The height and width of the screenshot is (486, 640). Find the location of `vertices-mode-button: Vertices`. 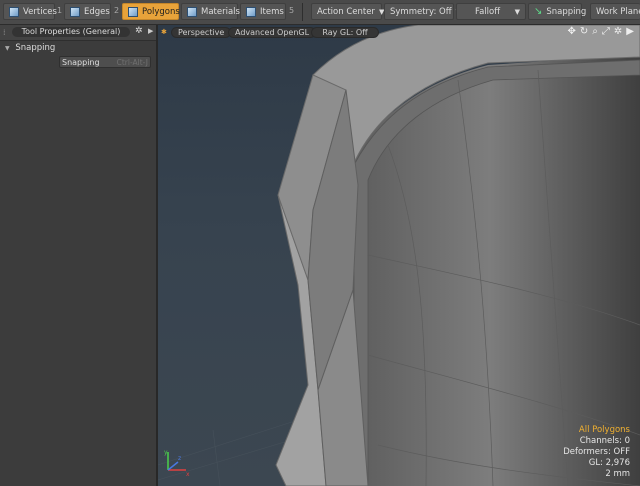

vertices-mode-button: Vertices is located at coordinates (30, 11).